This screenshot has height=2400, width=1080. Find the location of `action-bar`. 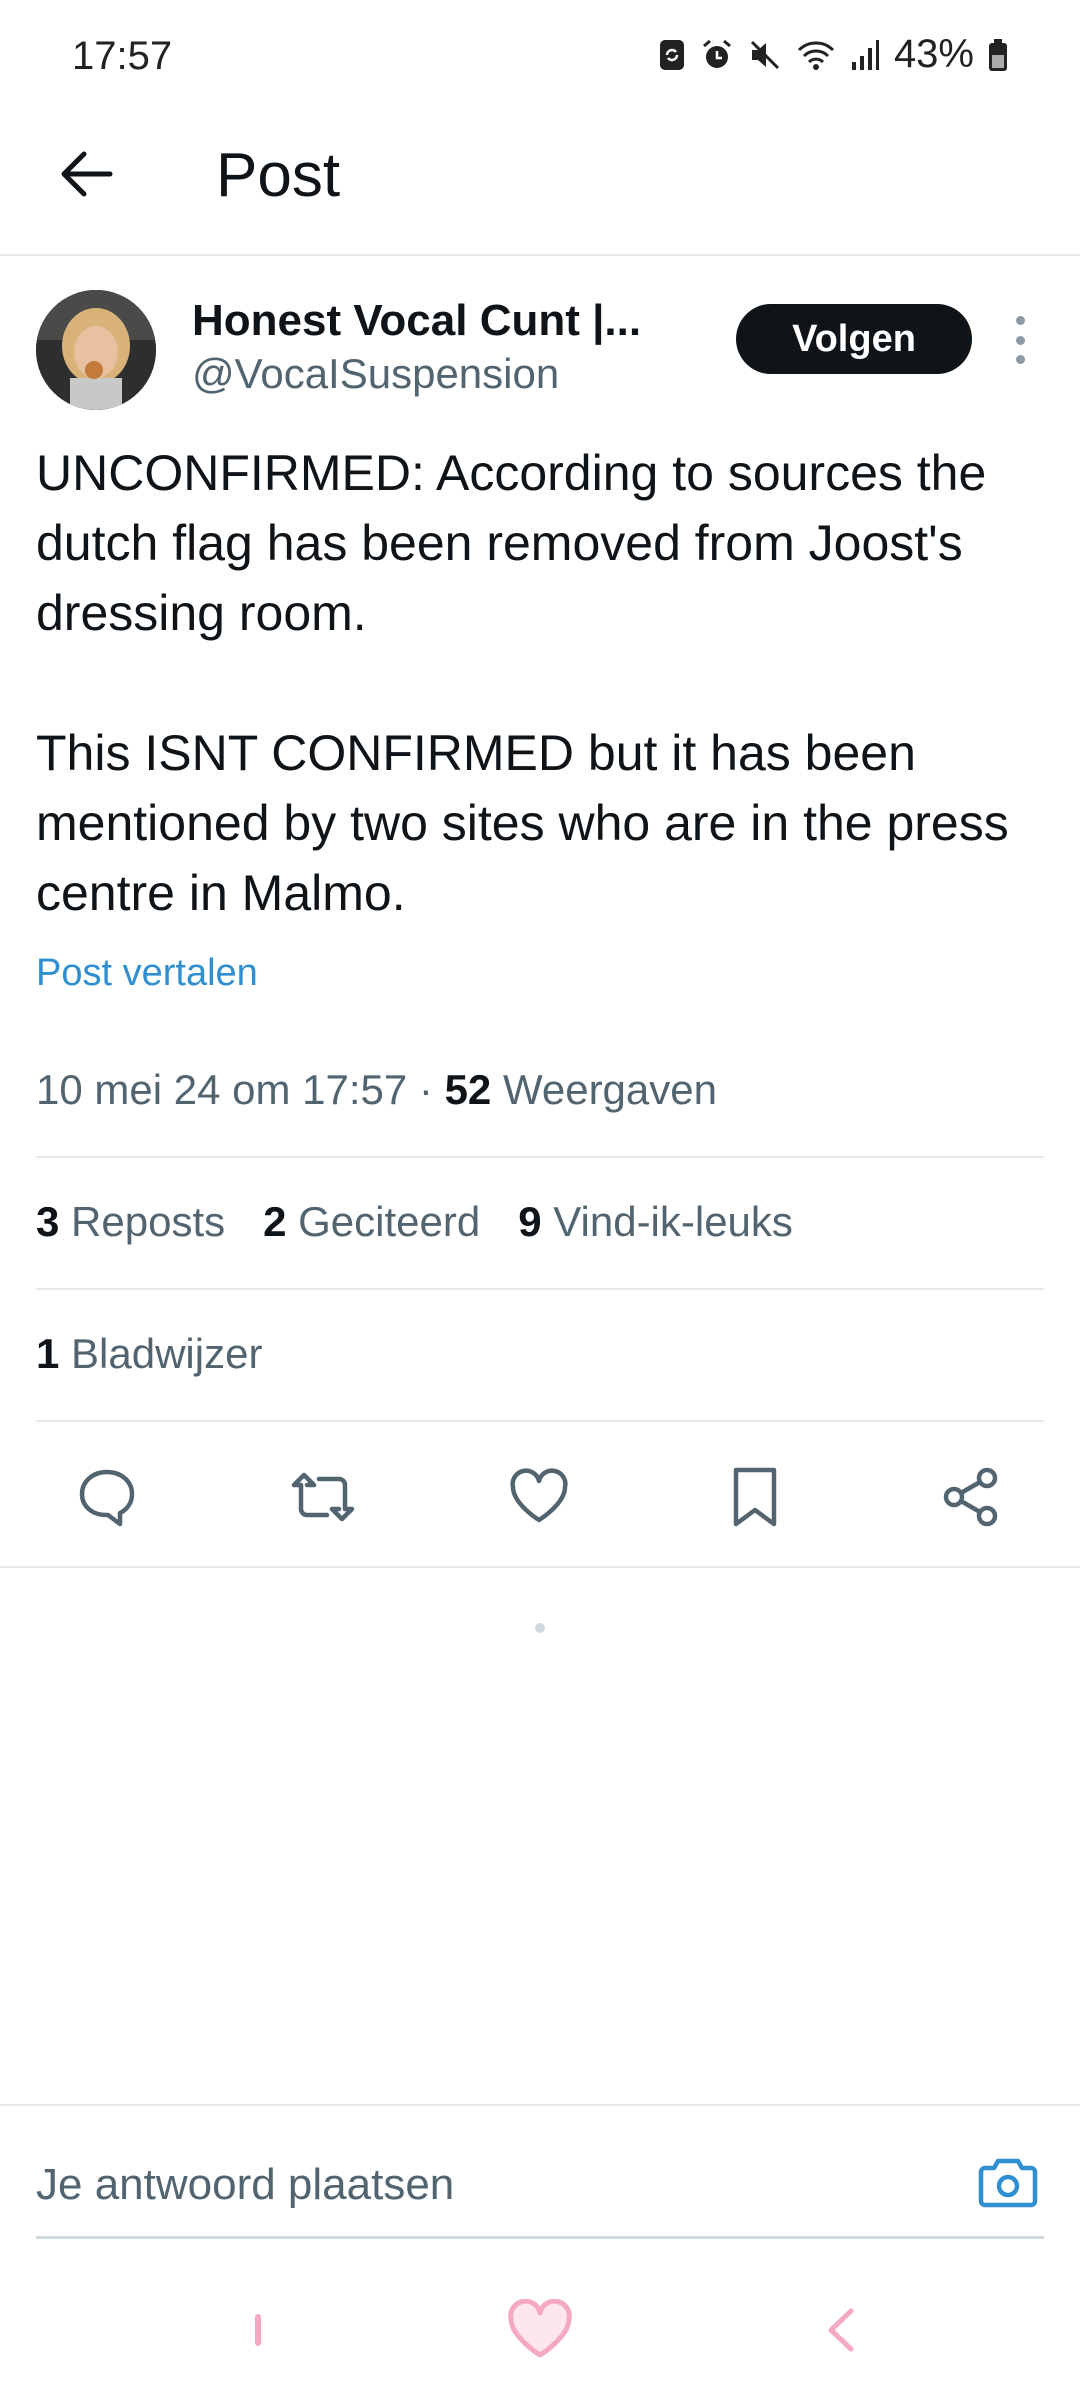

action-bar is located at coordinates (540, 1495).